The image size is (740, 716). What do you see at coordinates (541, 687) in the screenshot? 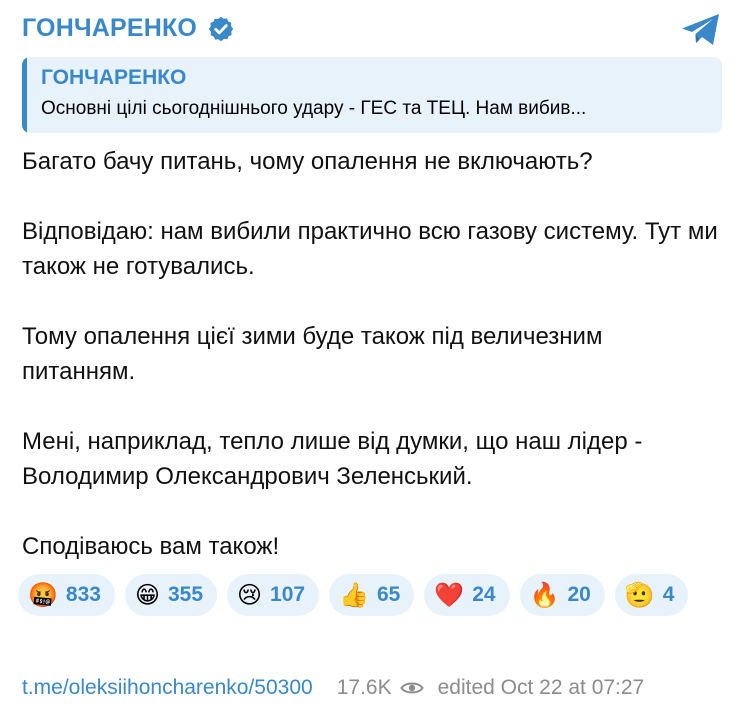
I see `edited-timestamp: edited Oct 22 at 07:27` at bounding box center [541, 687].